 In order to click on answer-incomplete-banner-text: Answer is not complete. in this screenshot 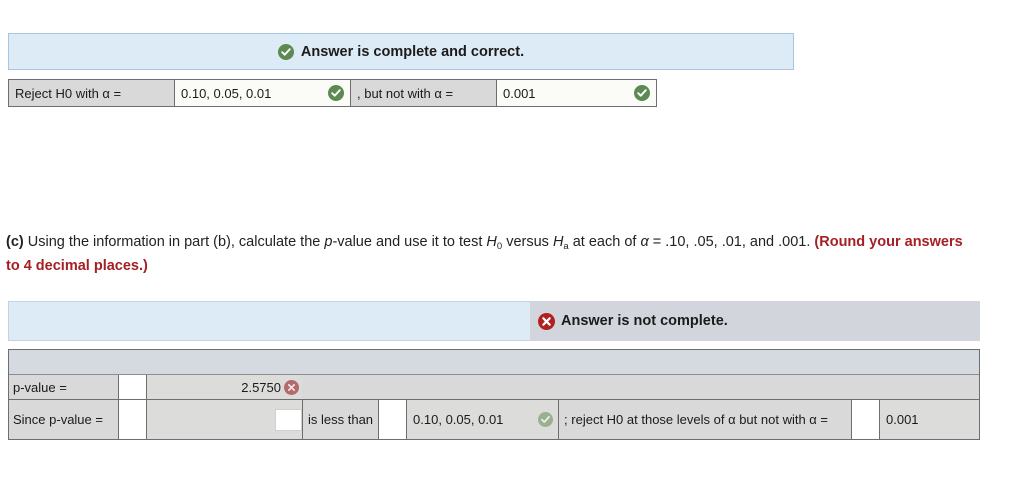, I will do `click(644, 321)`.